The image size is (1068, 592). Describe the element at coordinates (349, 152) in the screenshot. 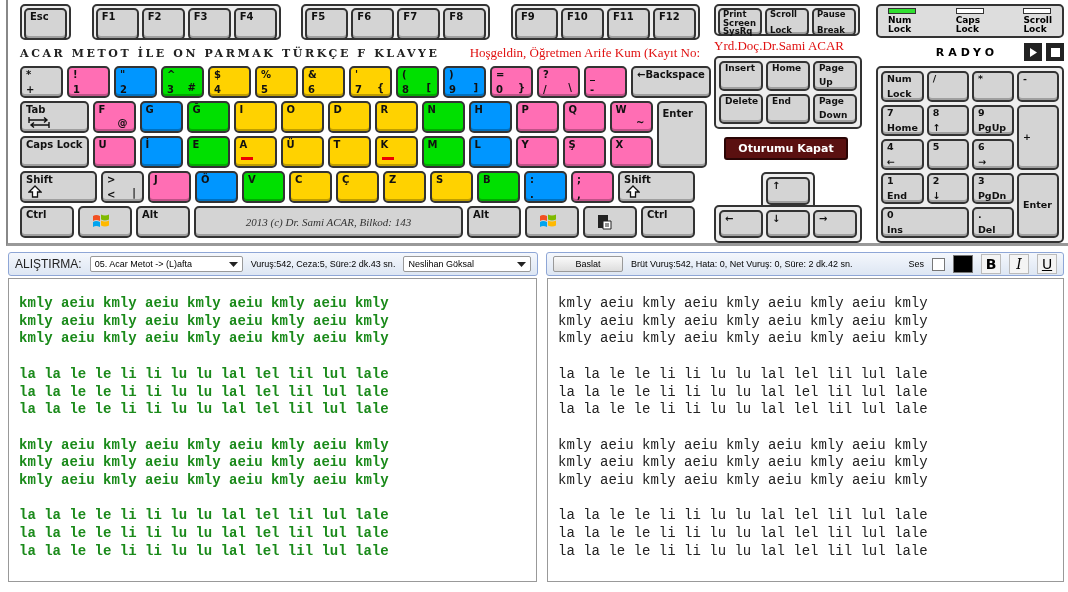

I see `keyboard-key: T` at that location.